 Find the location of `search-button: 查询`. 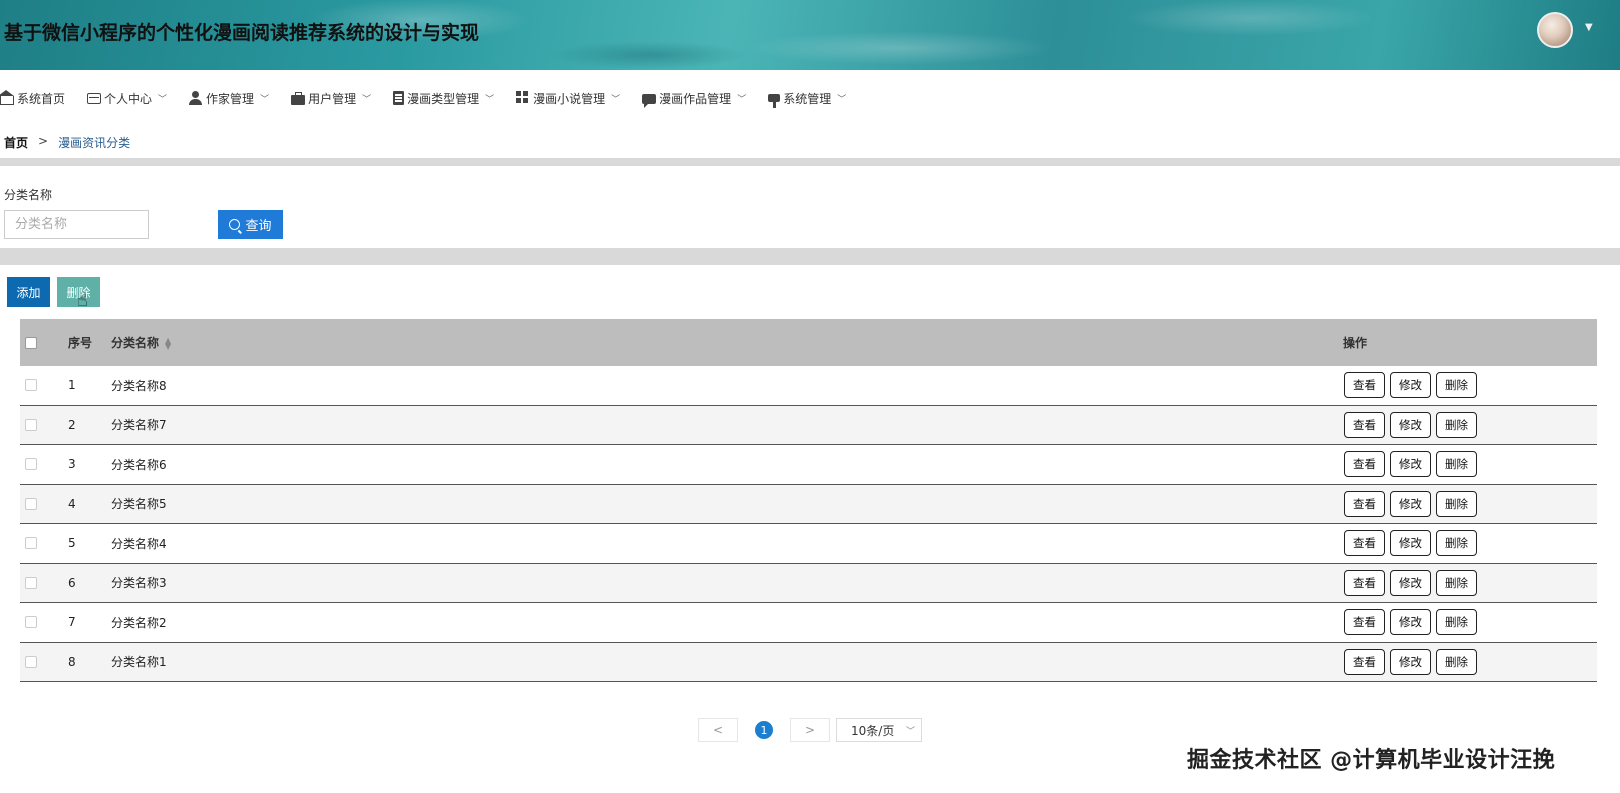

search-button: 查询 is located at coordinates (250, 224).